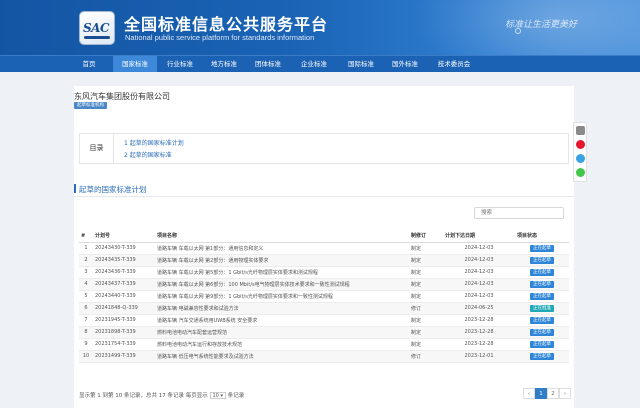 The width and height of the screenshot is (640, 408). What do you see at coordinates (135, 64) in the screenshot?
I see `nav-item-national: 国家标准` at bounding box center [135, 64].